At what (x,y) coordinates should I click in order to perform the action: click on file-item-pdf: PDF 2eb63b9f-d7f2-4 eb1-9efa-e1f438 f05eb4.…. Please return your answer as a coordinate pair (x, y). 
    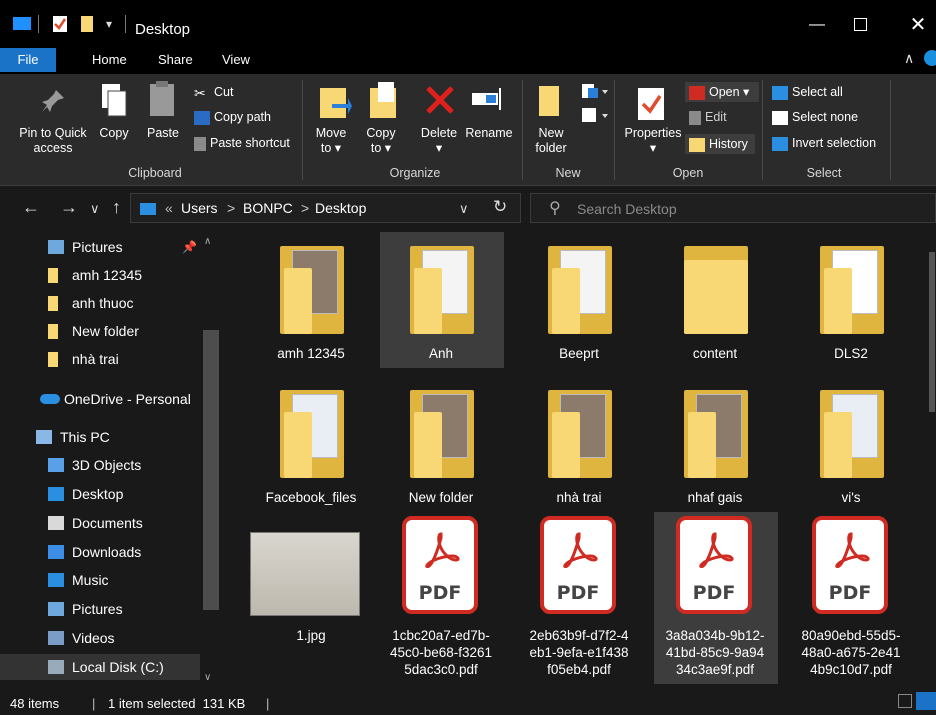
    Looking at the image, I should click on (580, 598).